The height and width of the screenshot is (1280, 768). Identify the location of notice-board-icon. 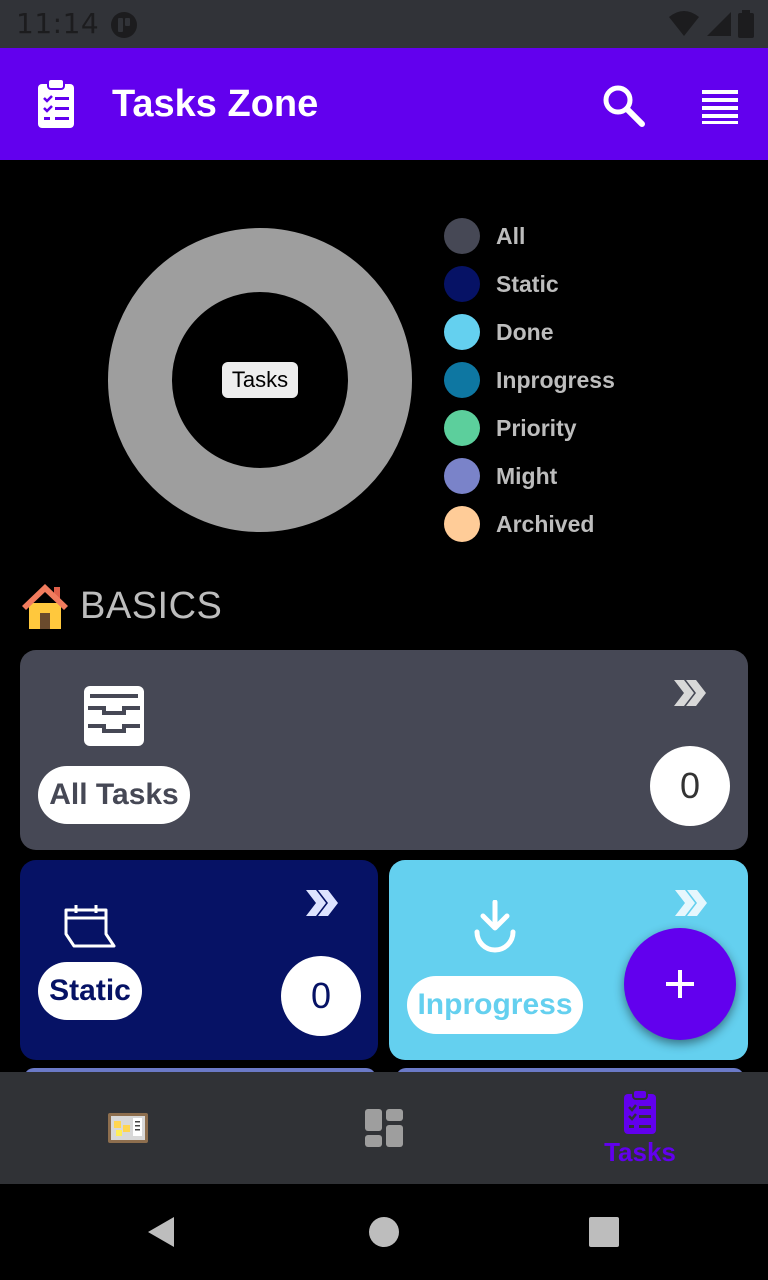
(128, 1128).